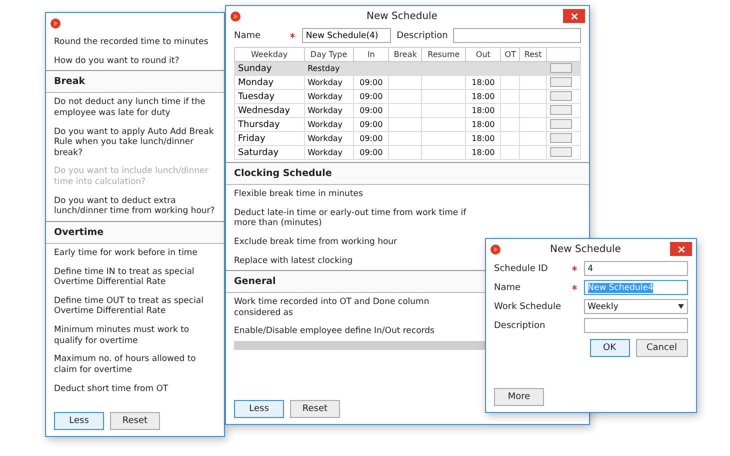 This screenshot has width=730, height=456. What do you see at coordinates (407, 97) in the screenshot?
I see `table-row: Tuesday Workday 09:00 18:00` at bounding box center [407, 97].